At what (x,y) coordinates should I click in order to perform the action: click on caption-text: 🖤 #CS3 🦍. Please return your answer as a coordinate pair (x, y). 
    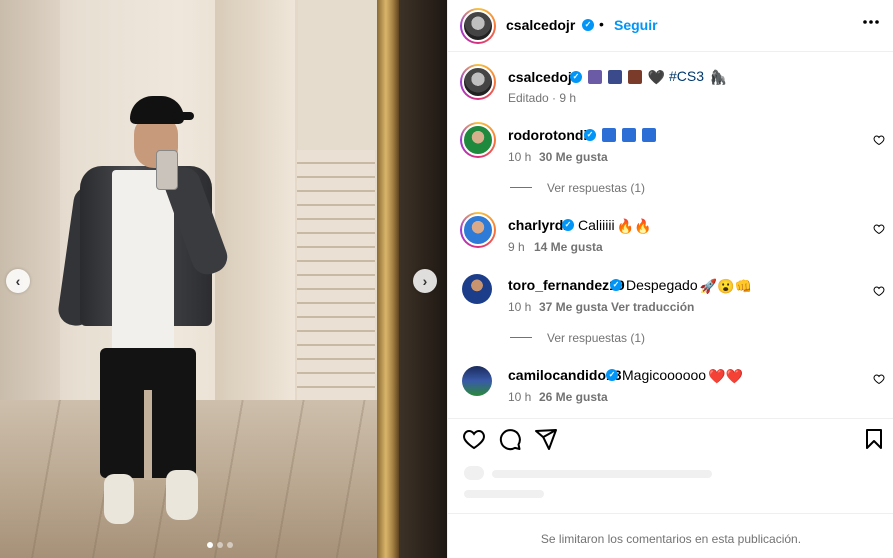
    Looking at the image, I should click on (656, 77).